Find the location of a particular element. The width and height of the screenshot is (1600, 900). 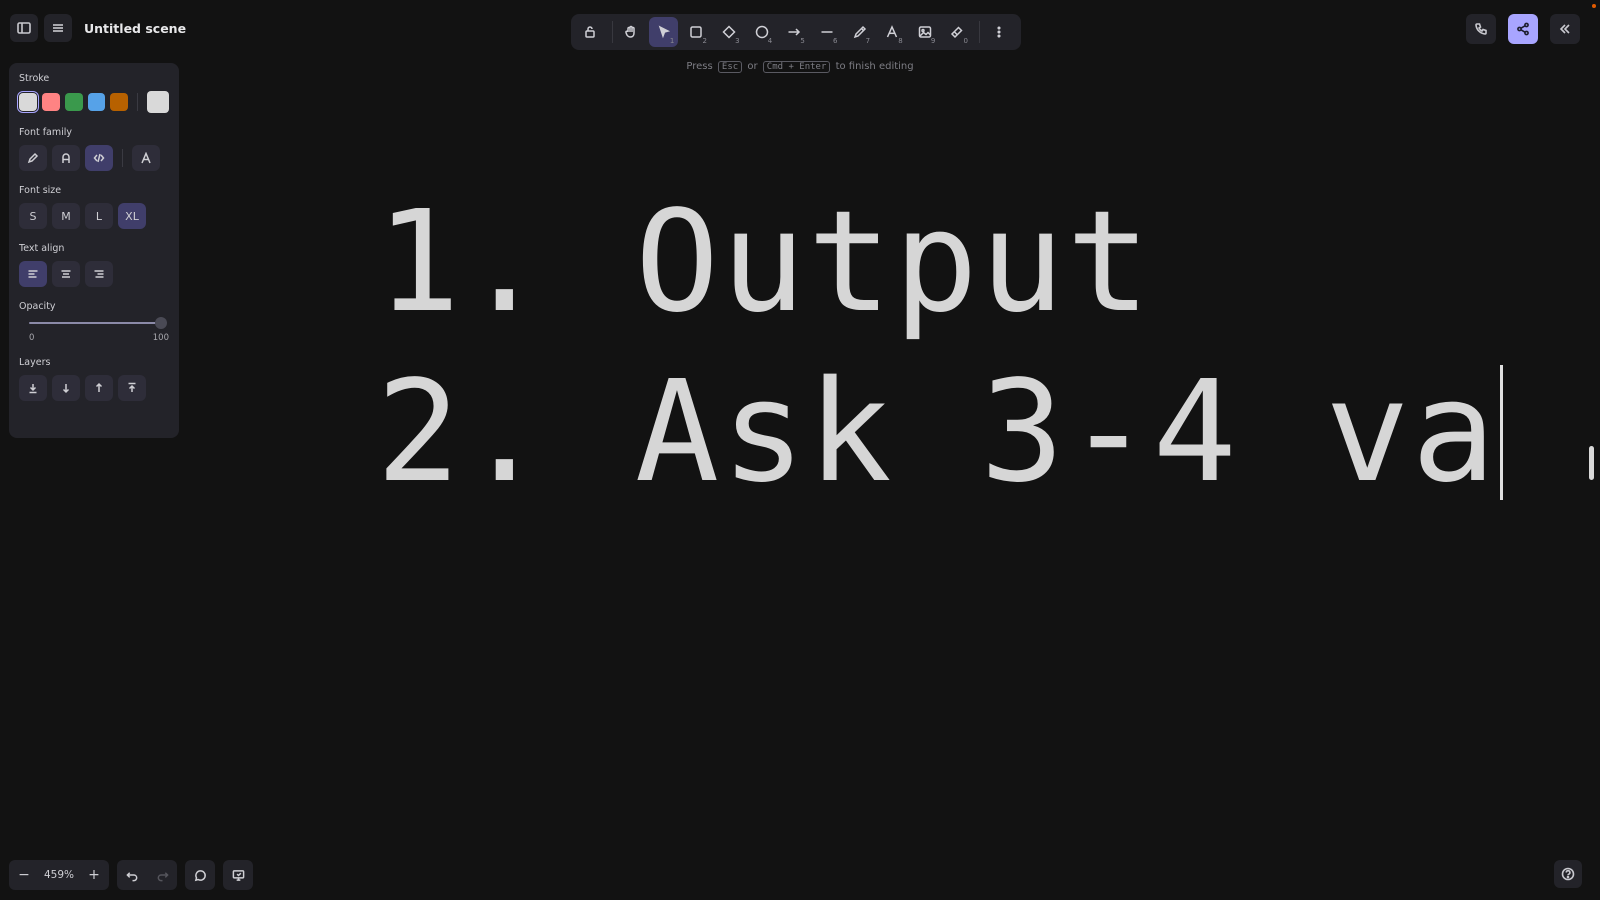

font-normal-icon is located at coordinates (66, 158).